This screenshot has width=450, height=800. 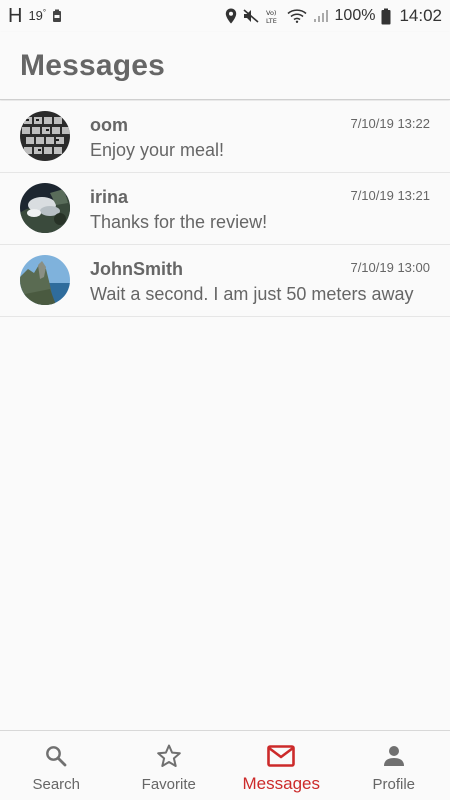 I want to click on page-title: Messages, so click(x=93, y=65).